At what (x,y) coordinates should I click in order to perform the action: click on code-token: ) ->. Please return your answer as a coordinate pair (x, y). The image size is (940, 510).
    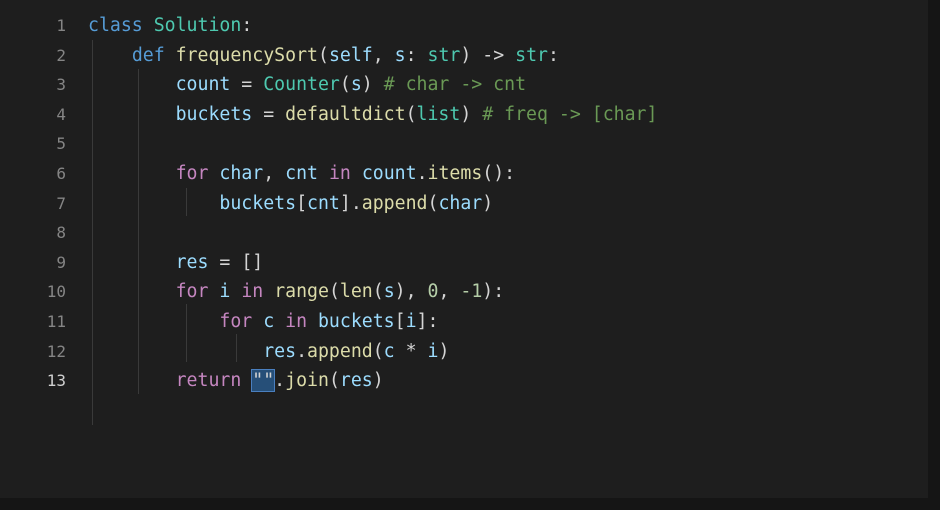
    Looking at the image, I should click on (488, 55).